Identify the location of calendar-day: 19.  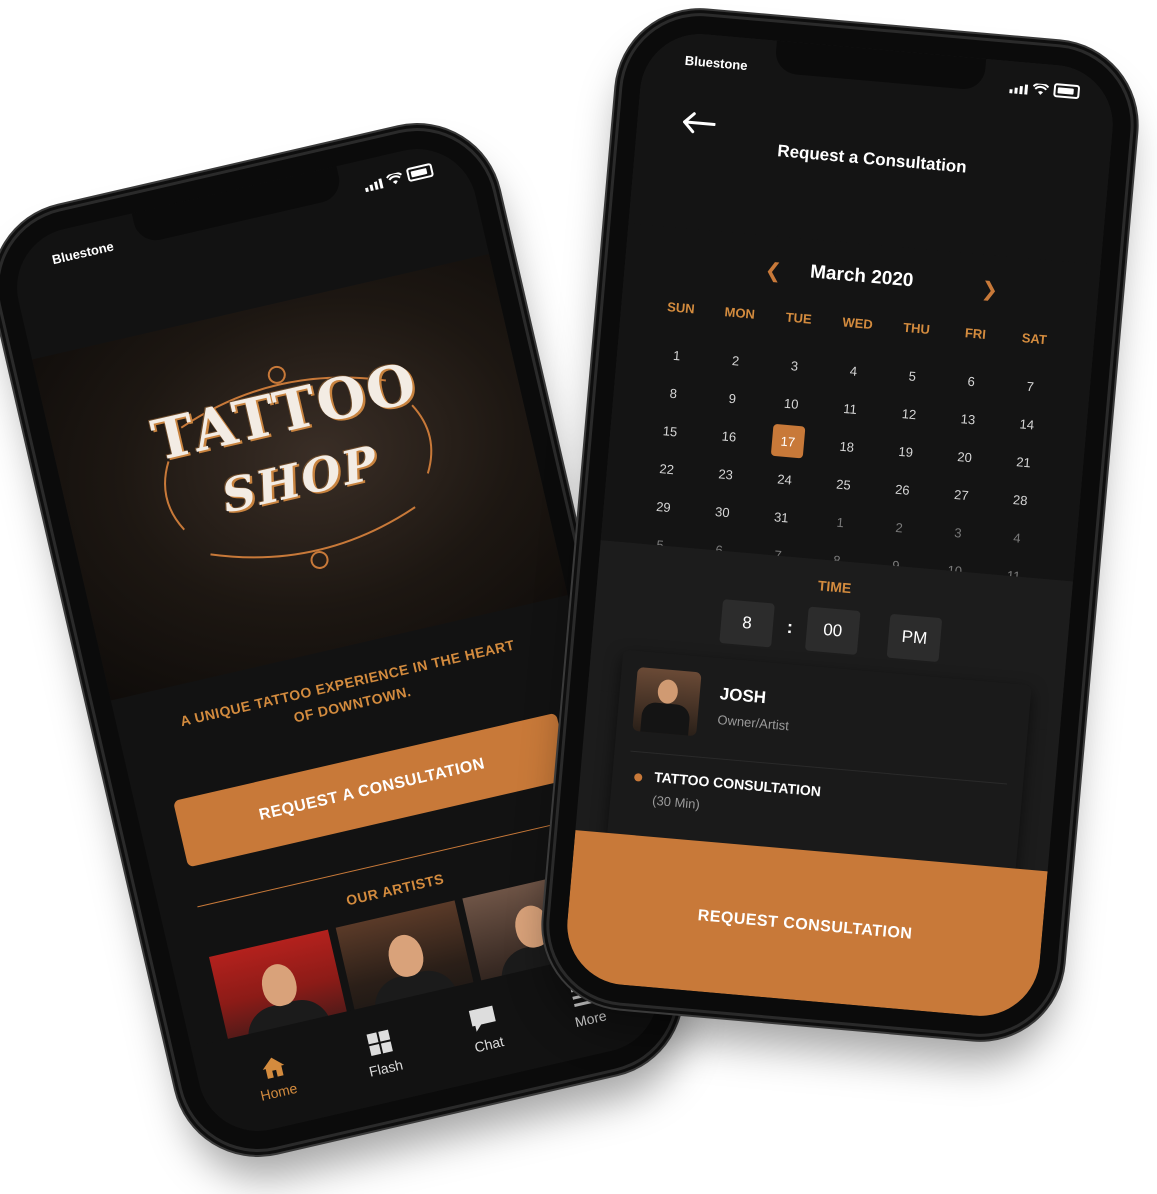
(906, 451).